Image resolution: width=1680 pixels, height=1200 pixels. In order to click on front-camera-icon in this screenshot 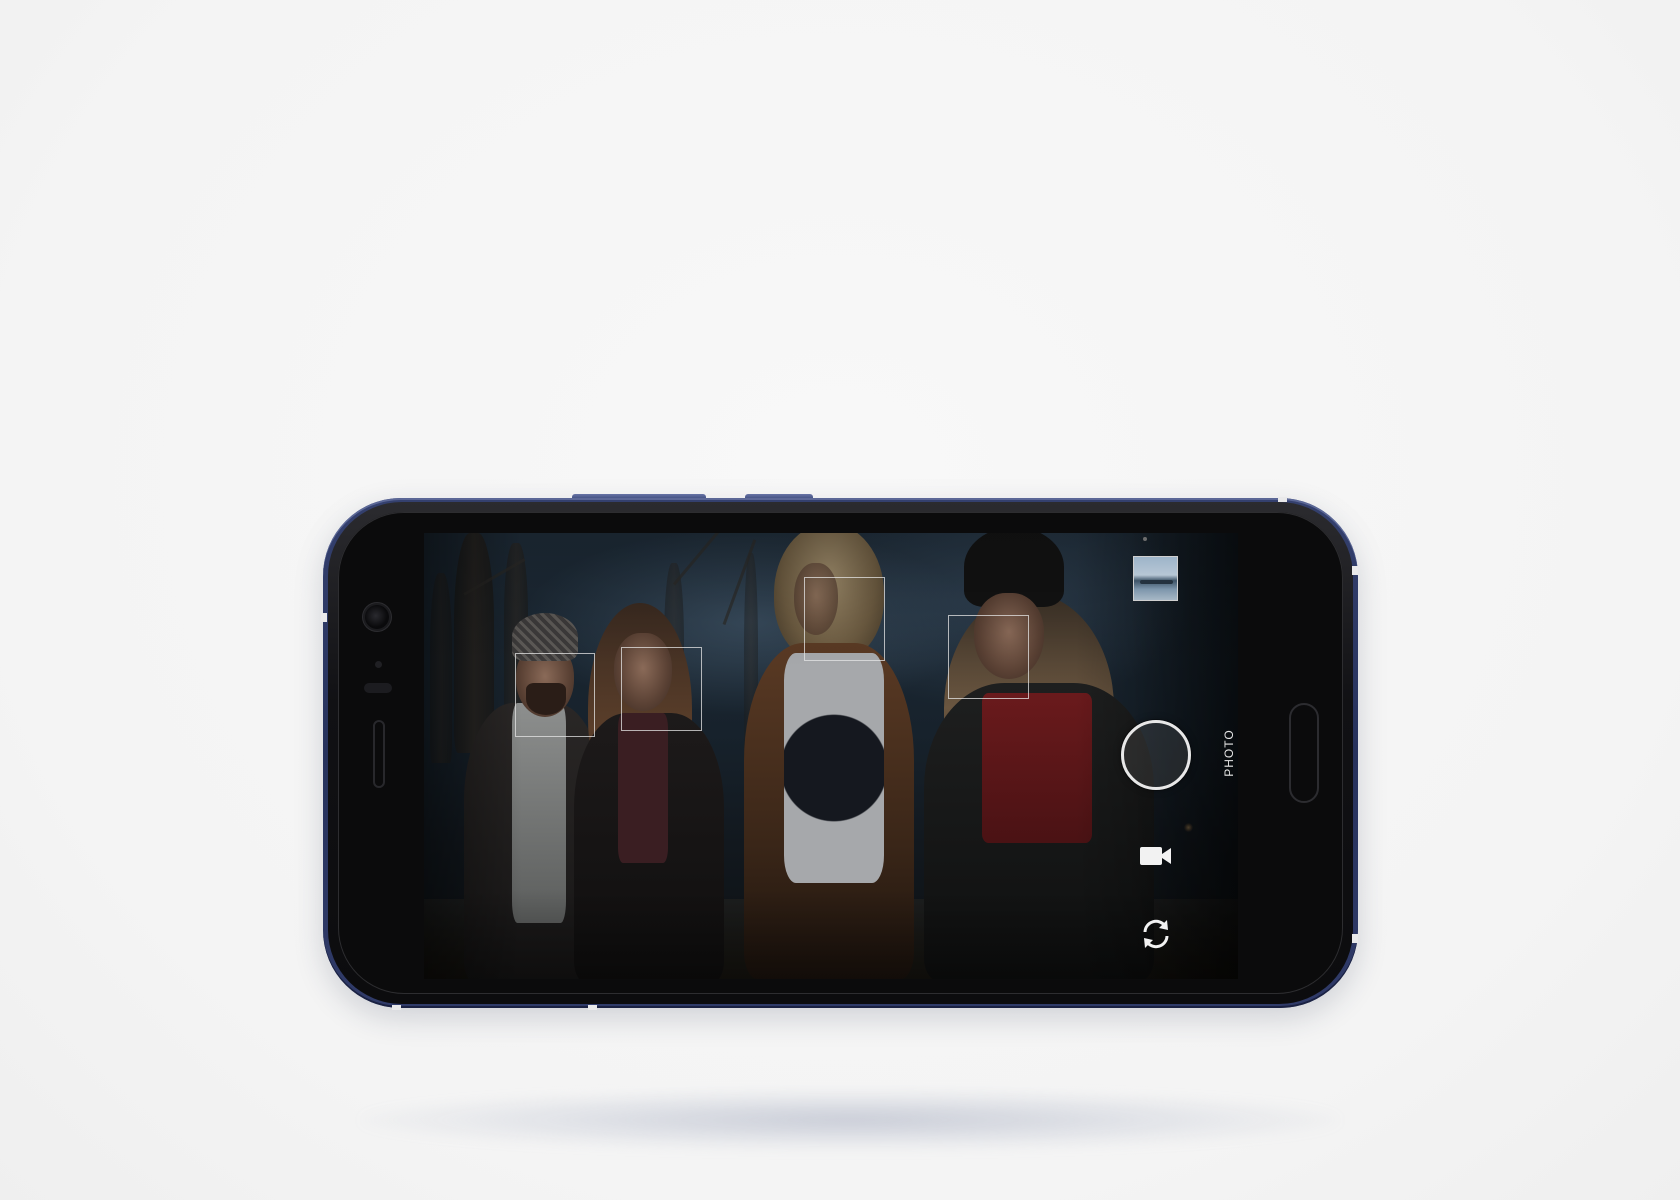, I will do `click(377, 617)`.